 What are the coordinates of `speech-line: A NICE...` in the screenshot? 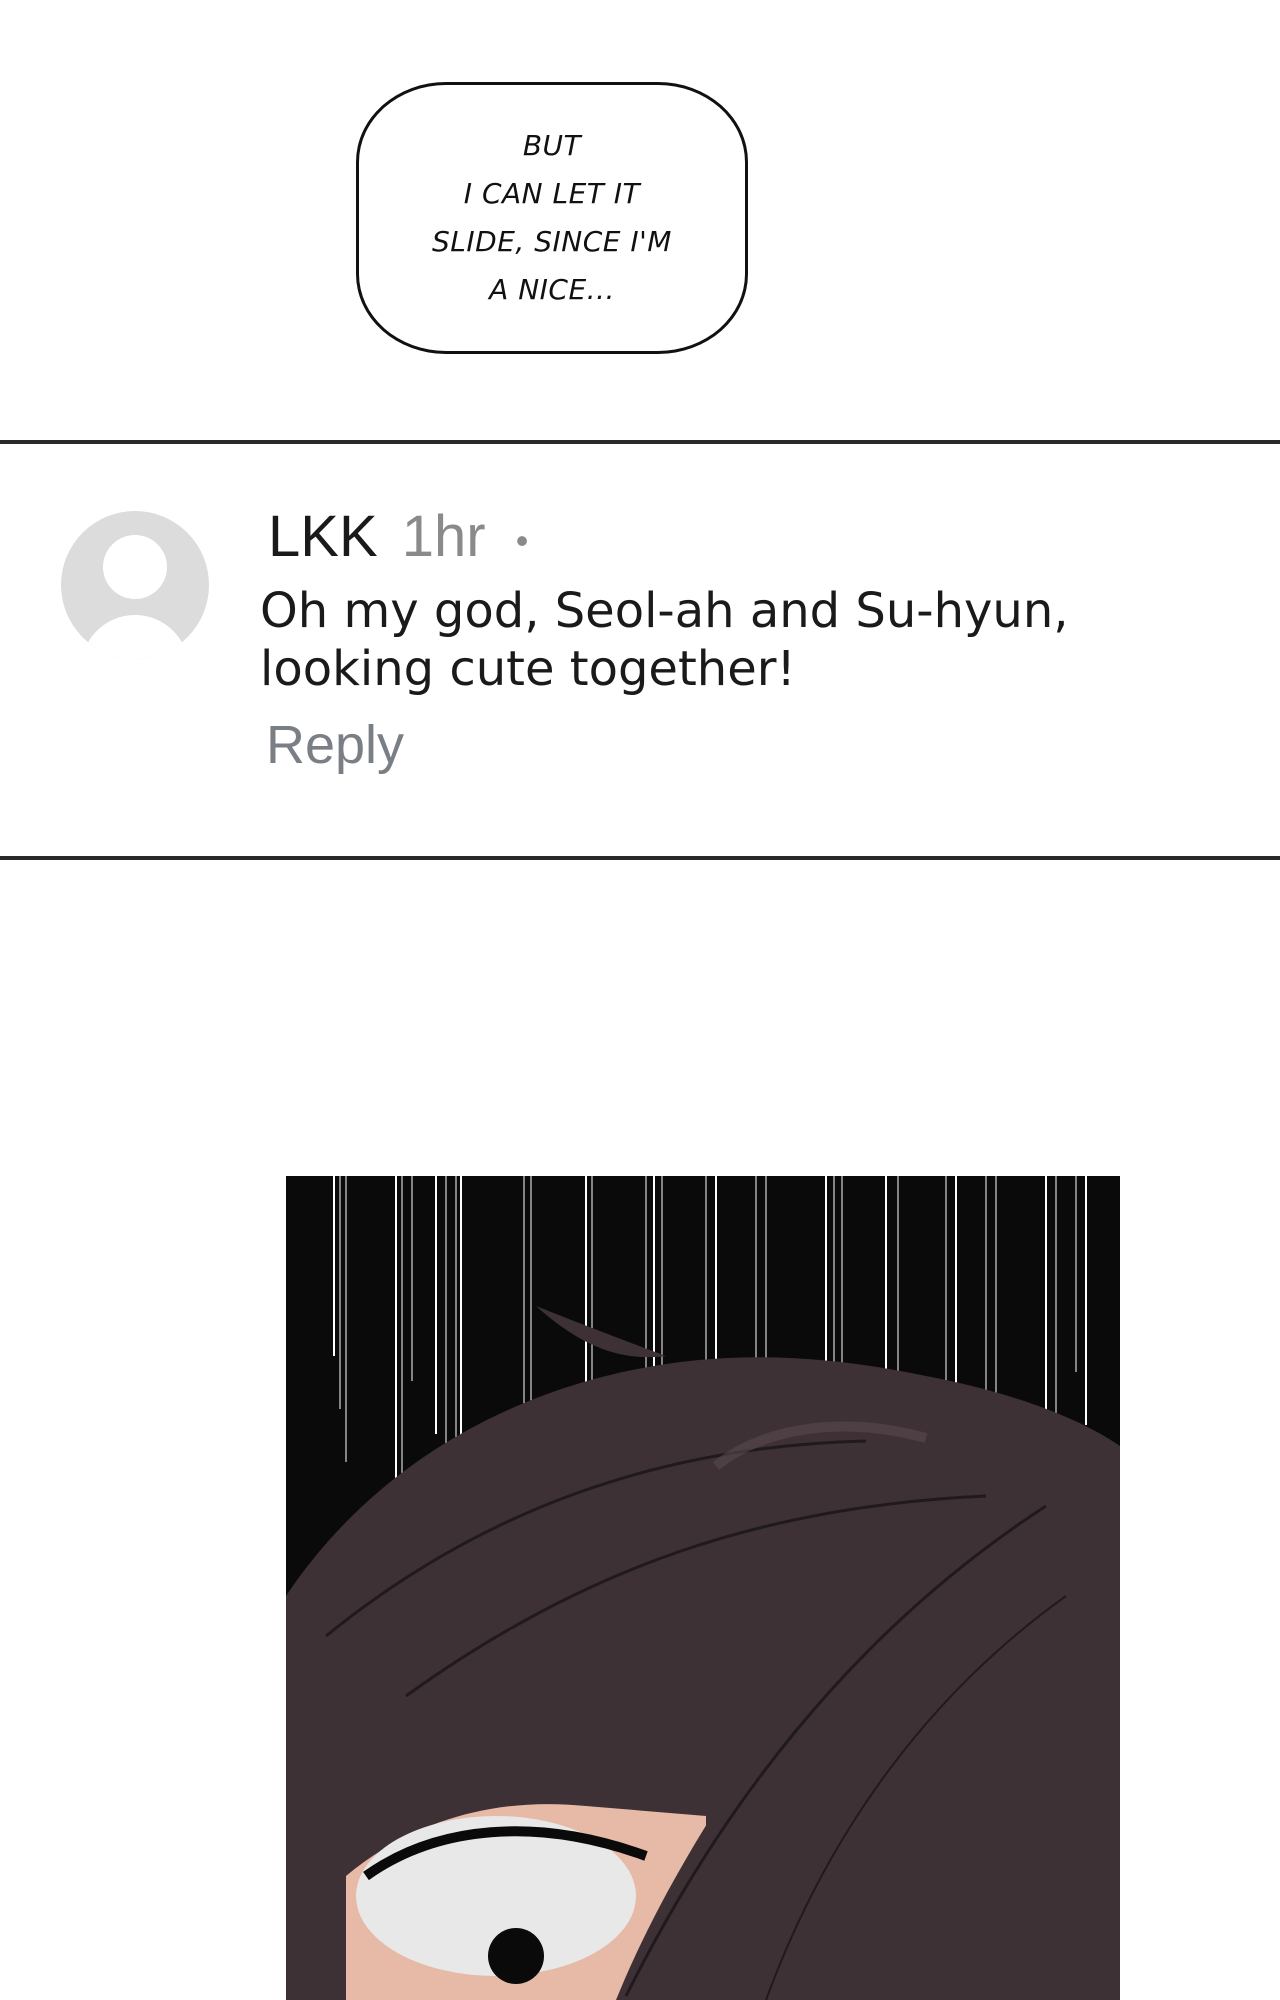 It's located at (552, 289).